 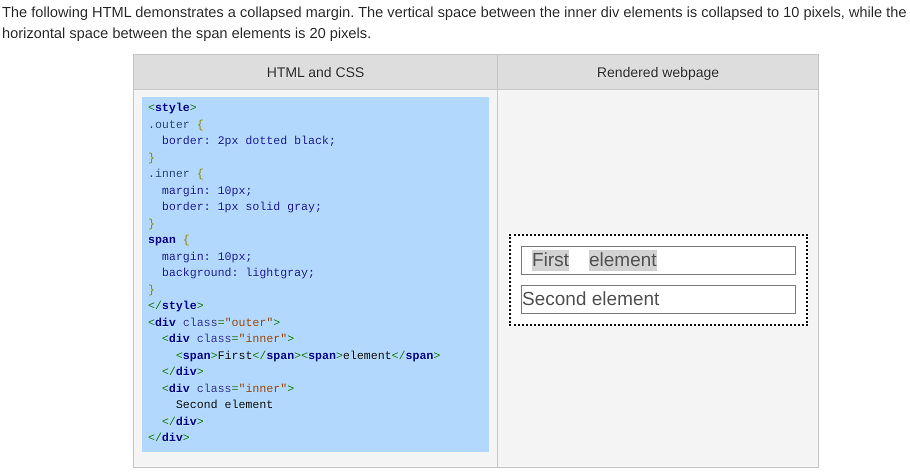 I want to click on code-line: background: lightgray;, so click(x=237, y=274).